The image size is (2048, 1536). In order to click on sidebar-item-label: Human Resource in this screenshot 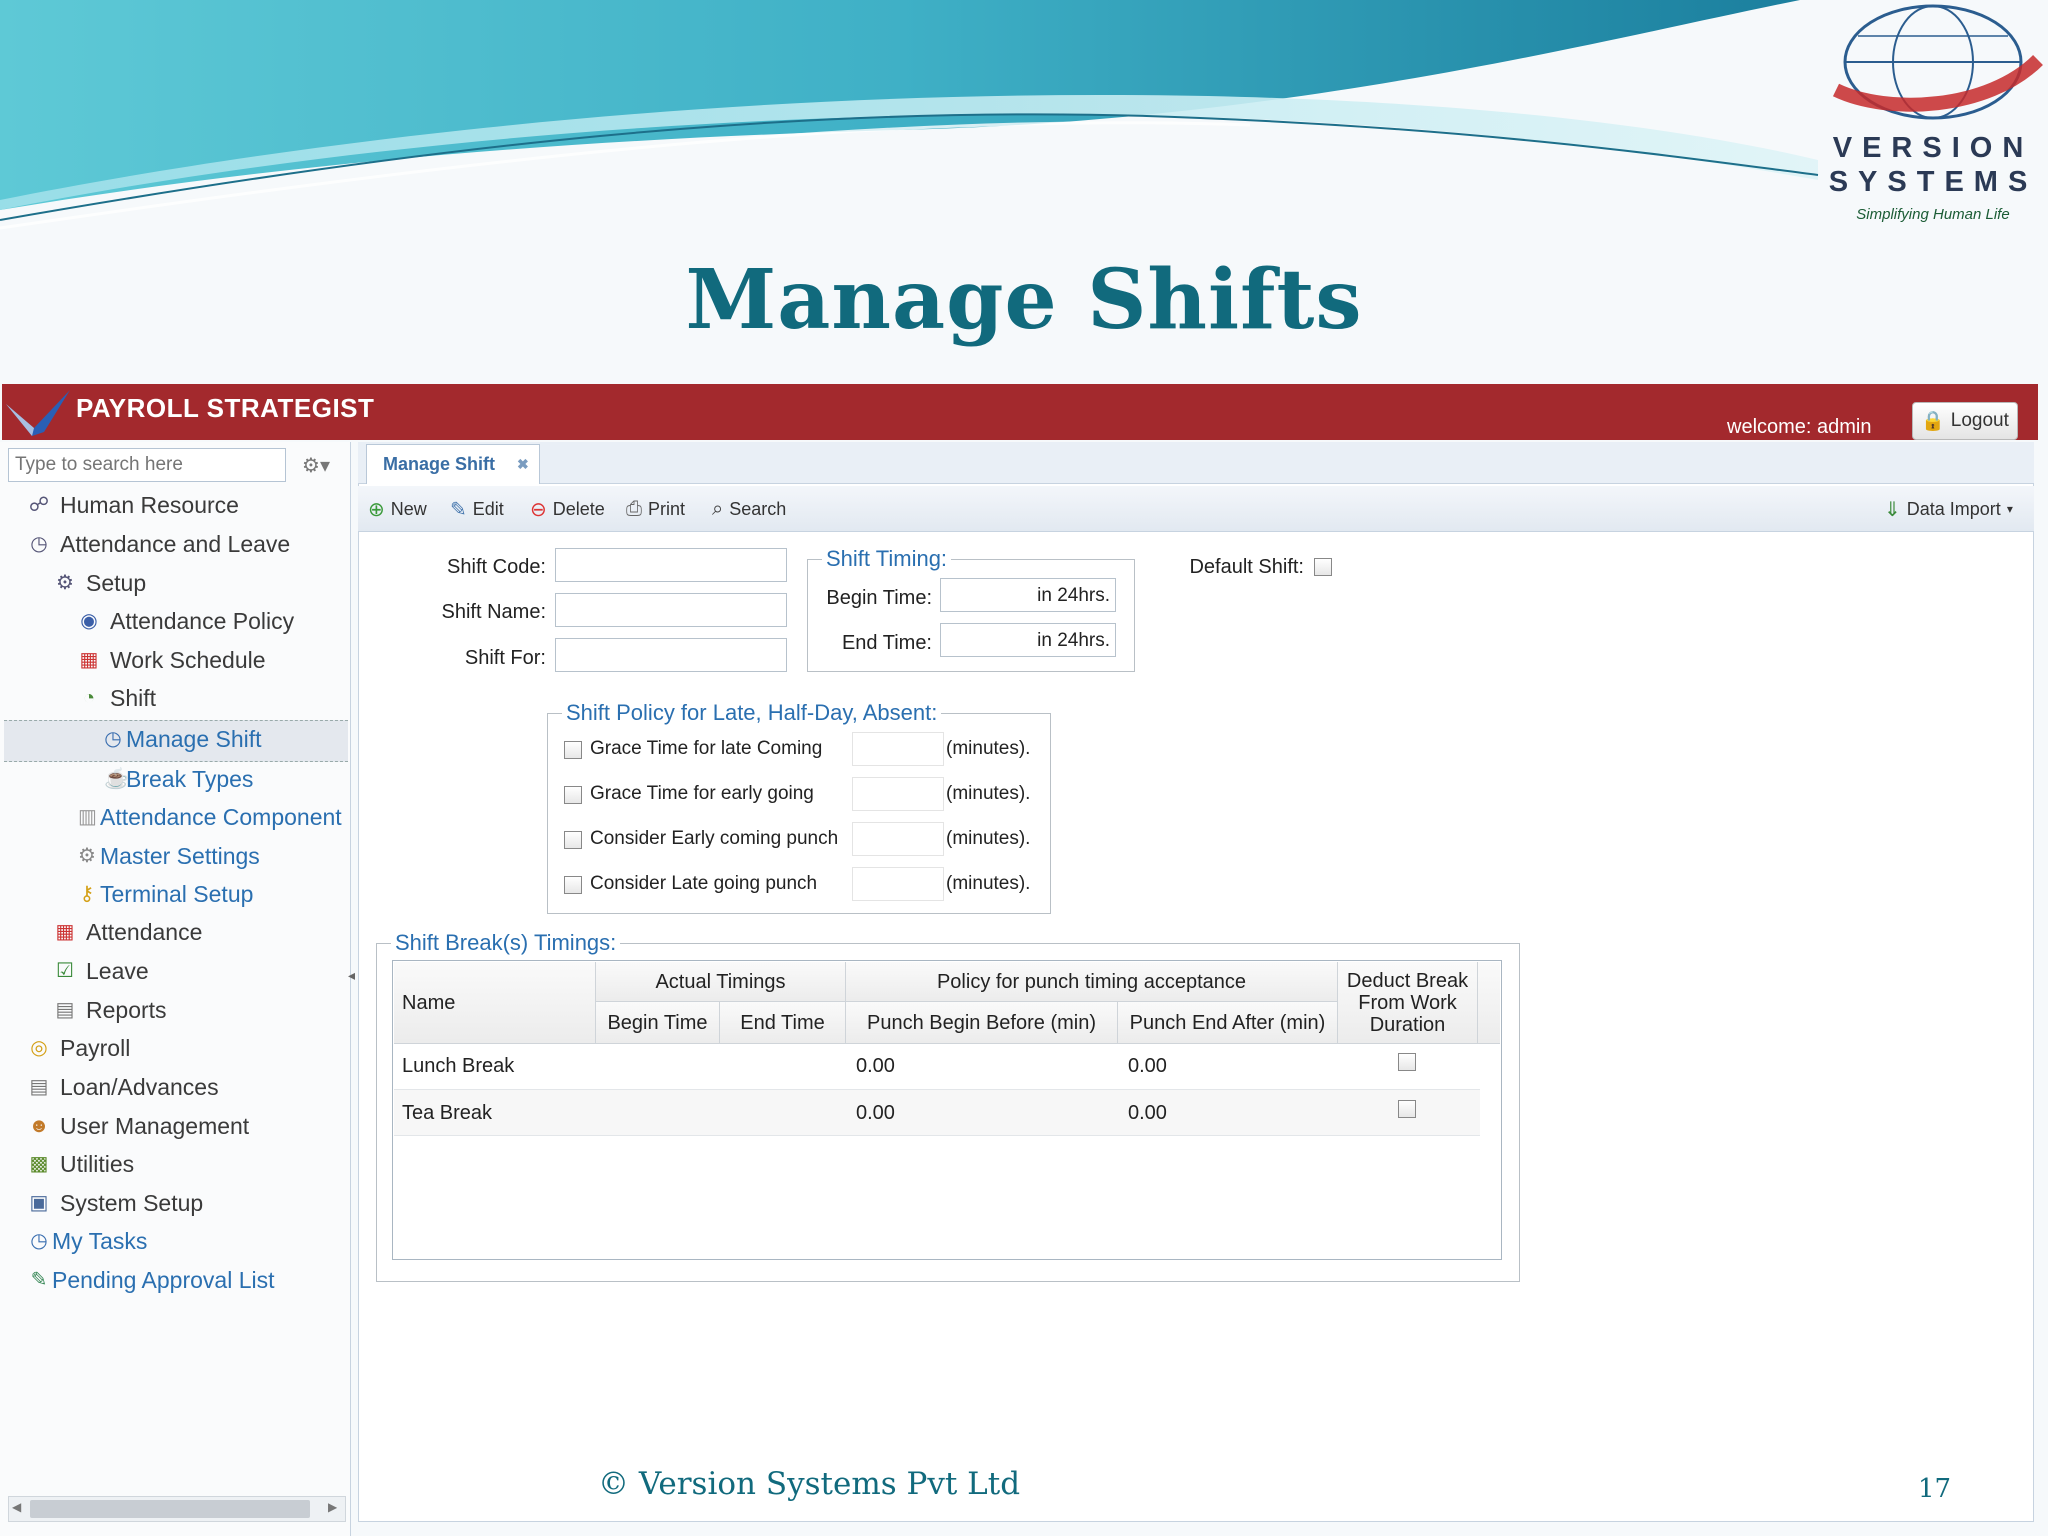, I will do `click(149, 504)`.